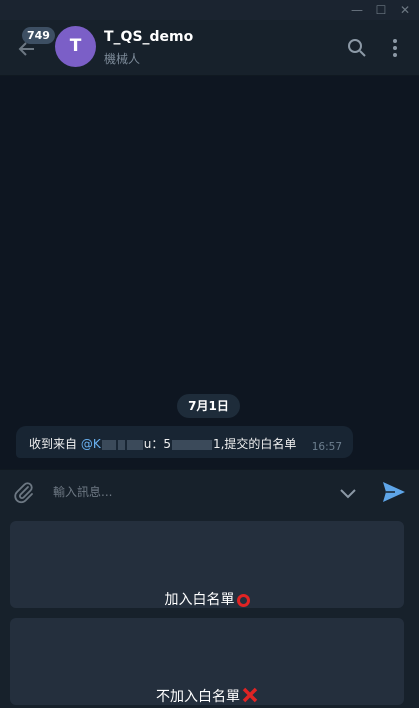  I want to click on date-separator: 7月1日, so click(208, 406).